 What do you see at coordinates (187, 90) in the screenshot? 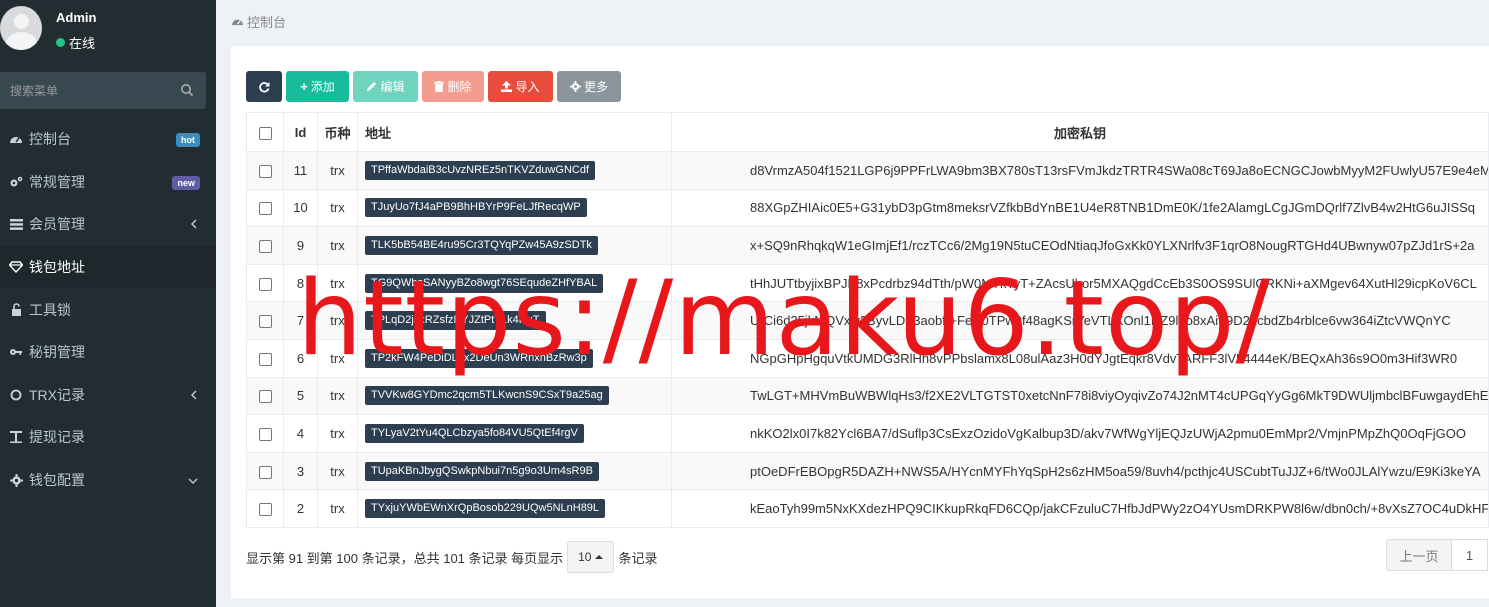
I see `search-icon` at bounding box center [187, 90].